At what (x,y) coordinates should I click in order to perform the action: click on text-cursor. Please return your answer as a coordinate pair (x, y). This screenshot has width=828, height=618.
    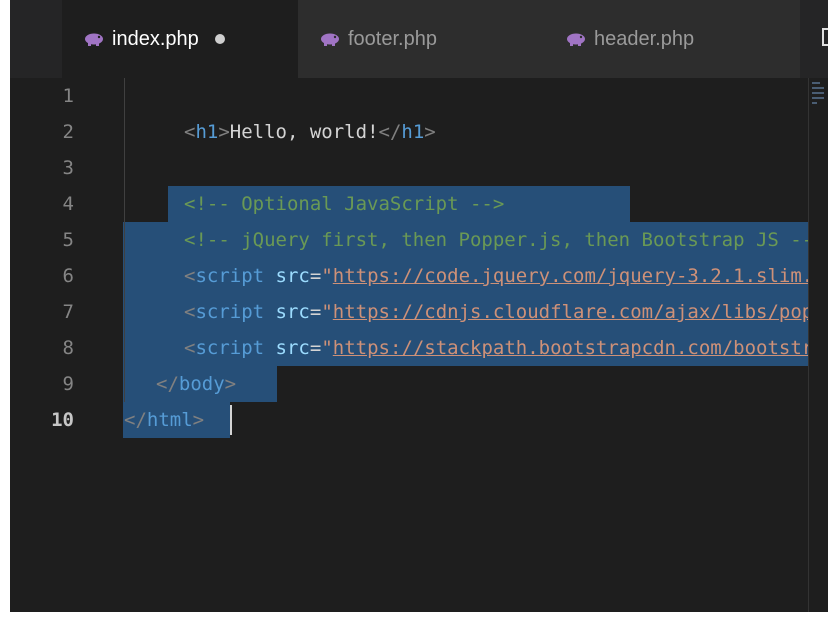
    Looking at the image, I should click on (231, 420).